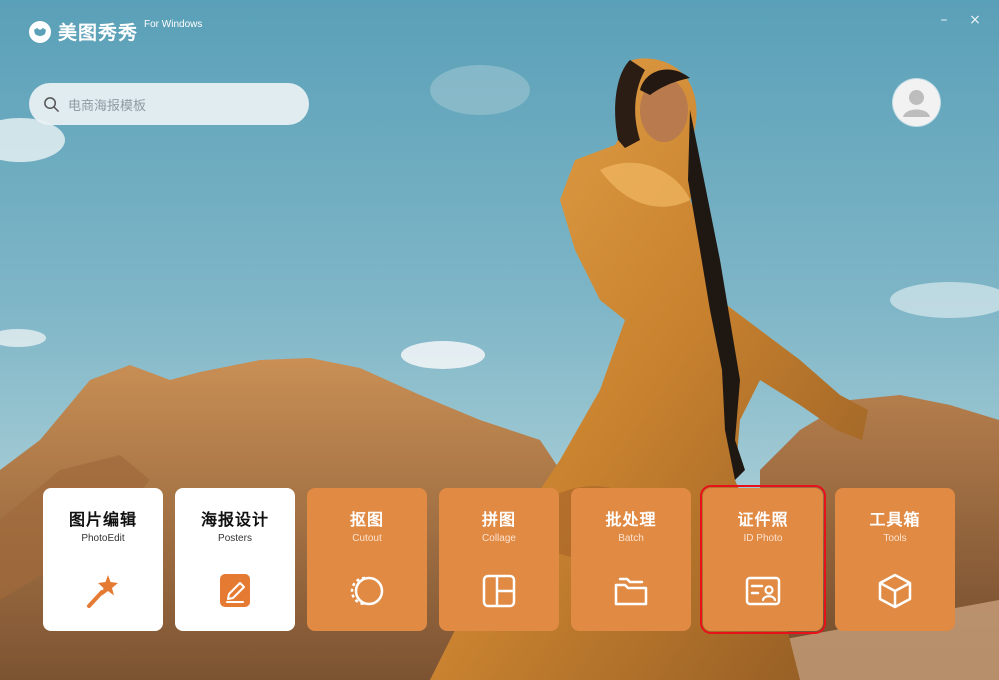 The image size is (999, 680). What do you see at coordinates (367, 559) in the screenshot?
I see `tile-cutout: 抠图 Cutout` at bounding box center [367, 559].